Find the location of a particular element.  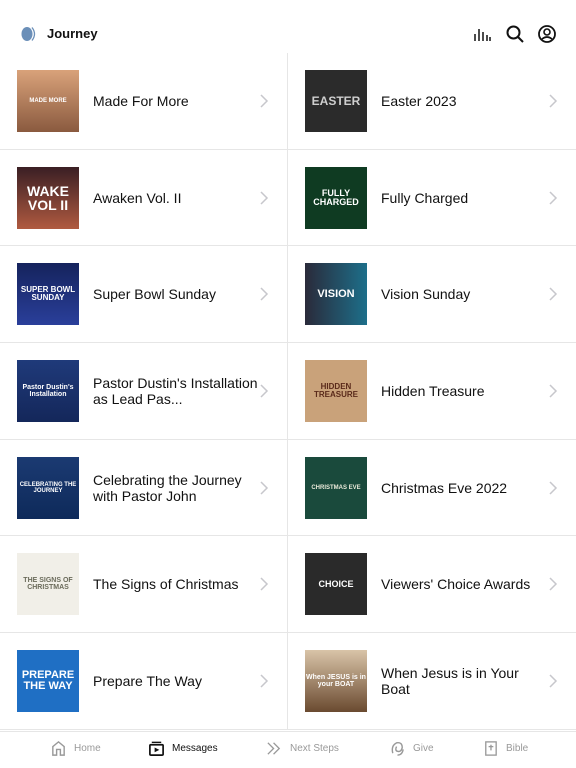

series-thumbnail: CHRISTMAS EVE is located at coordinates (336, 487).